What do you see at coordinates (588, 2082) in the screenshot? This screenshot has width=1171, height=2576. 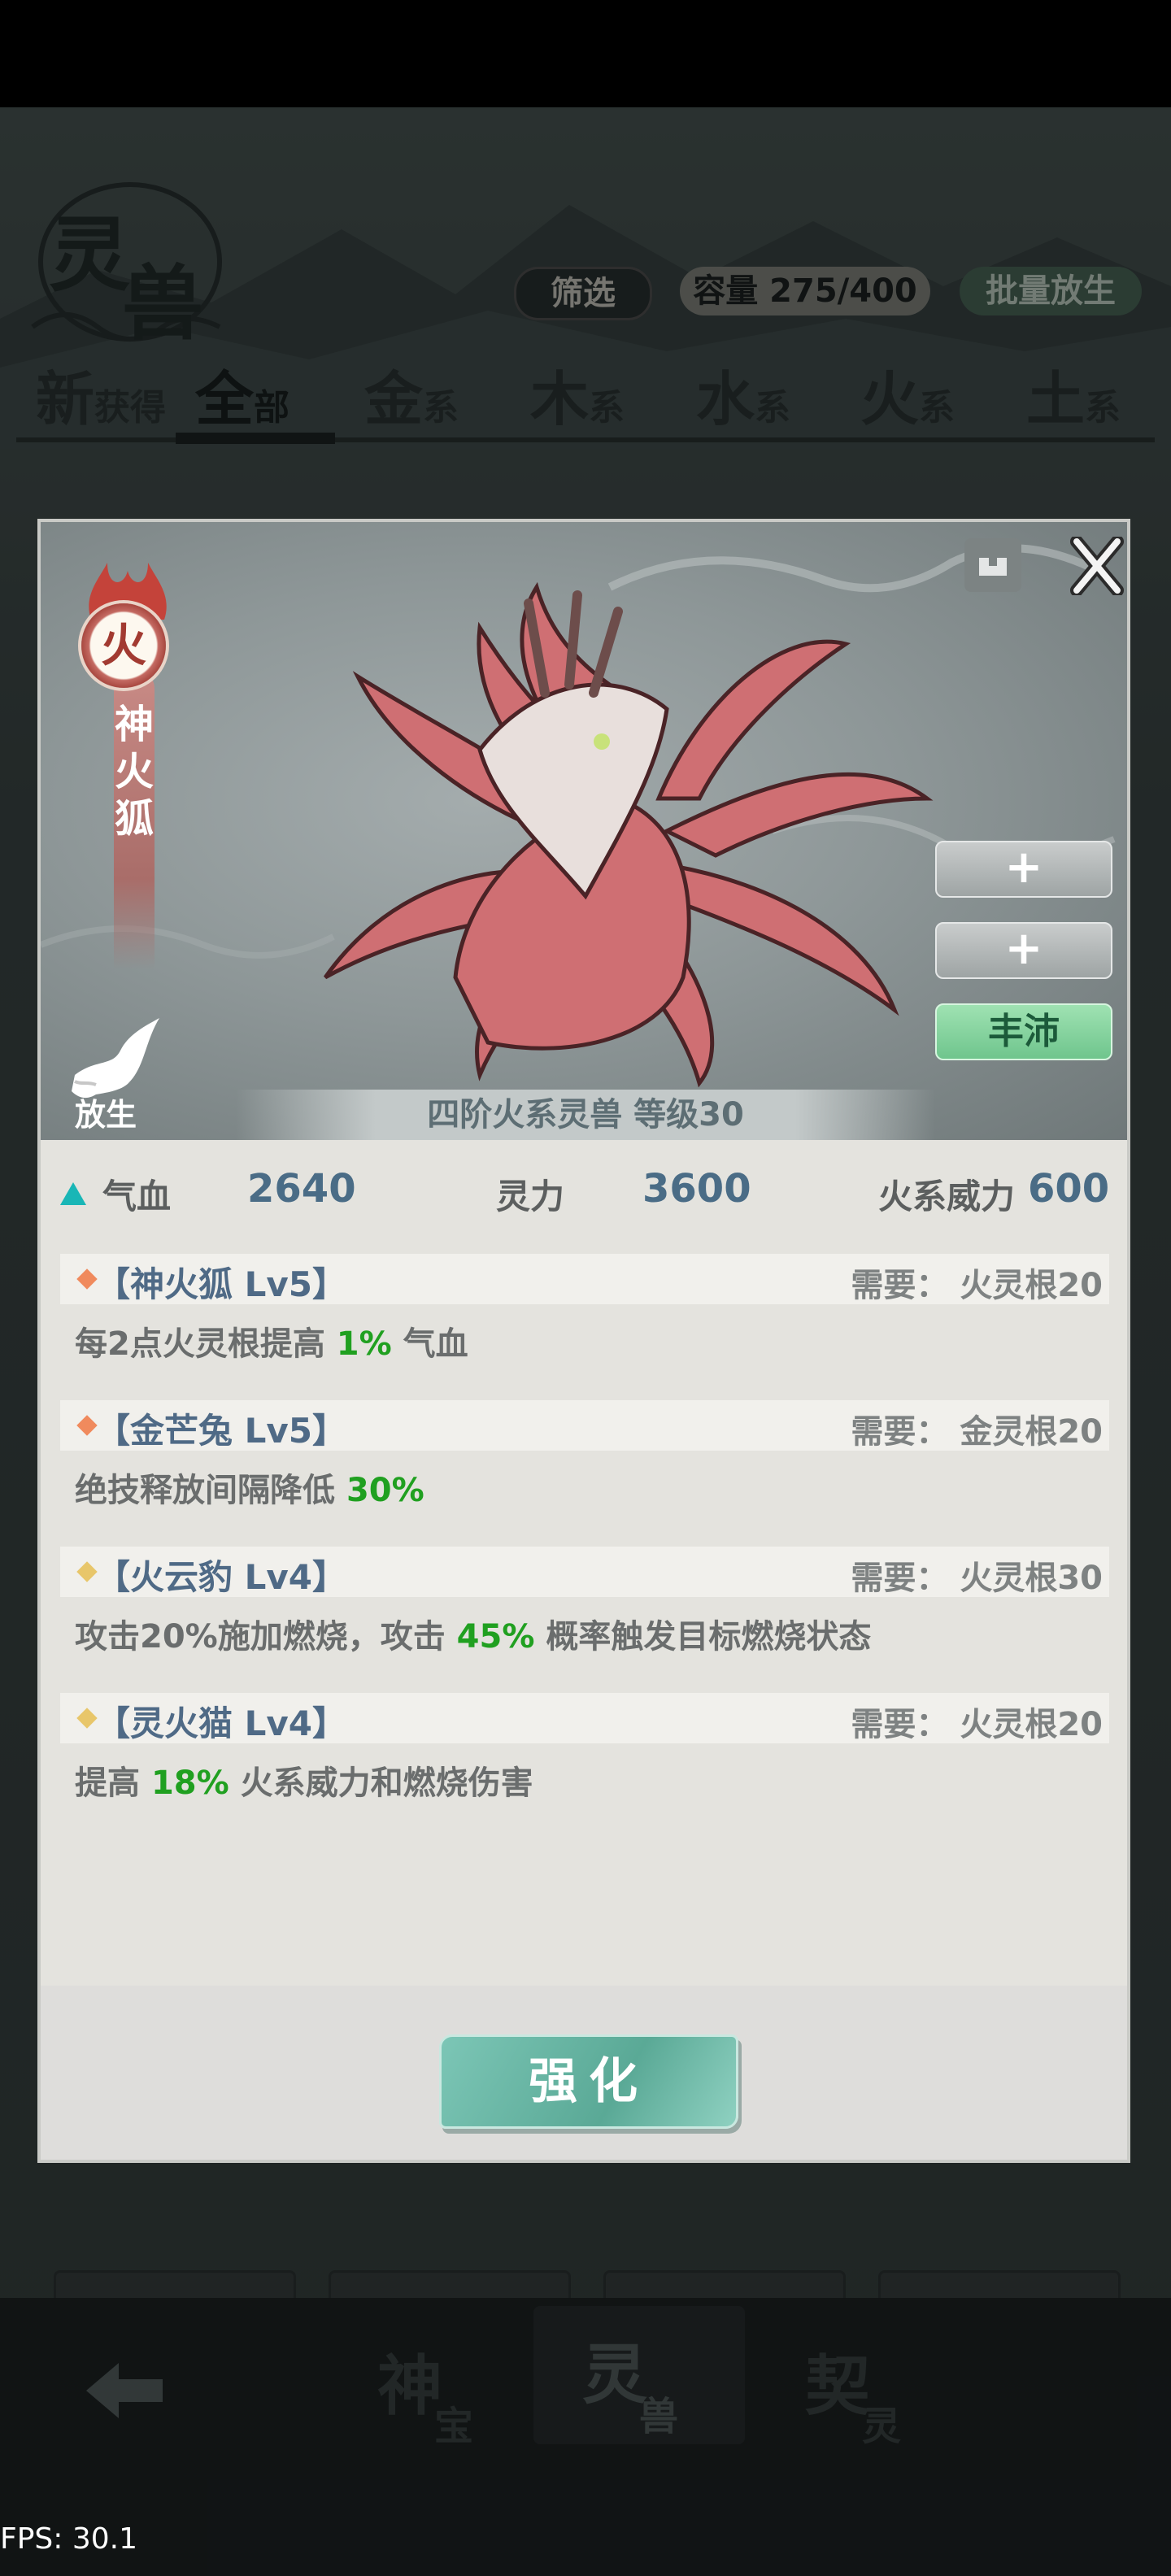 I see `enhance-button: 强化` at bounding box center [588, 2082].